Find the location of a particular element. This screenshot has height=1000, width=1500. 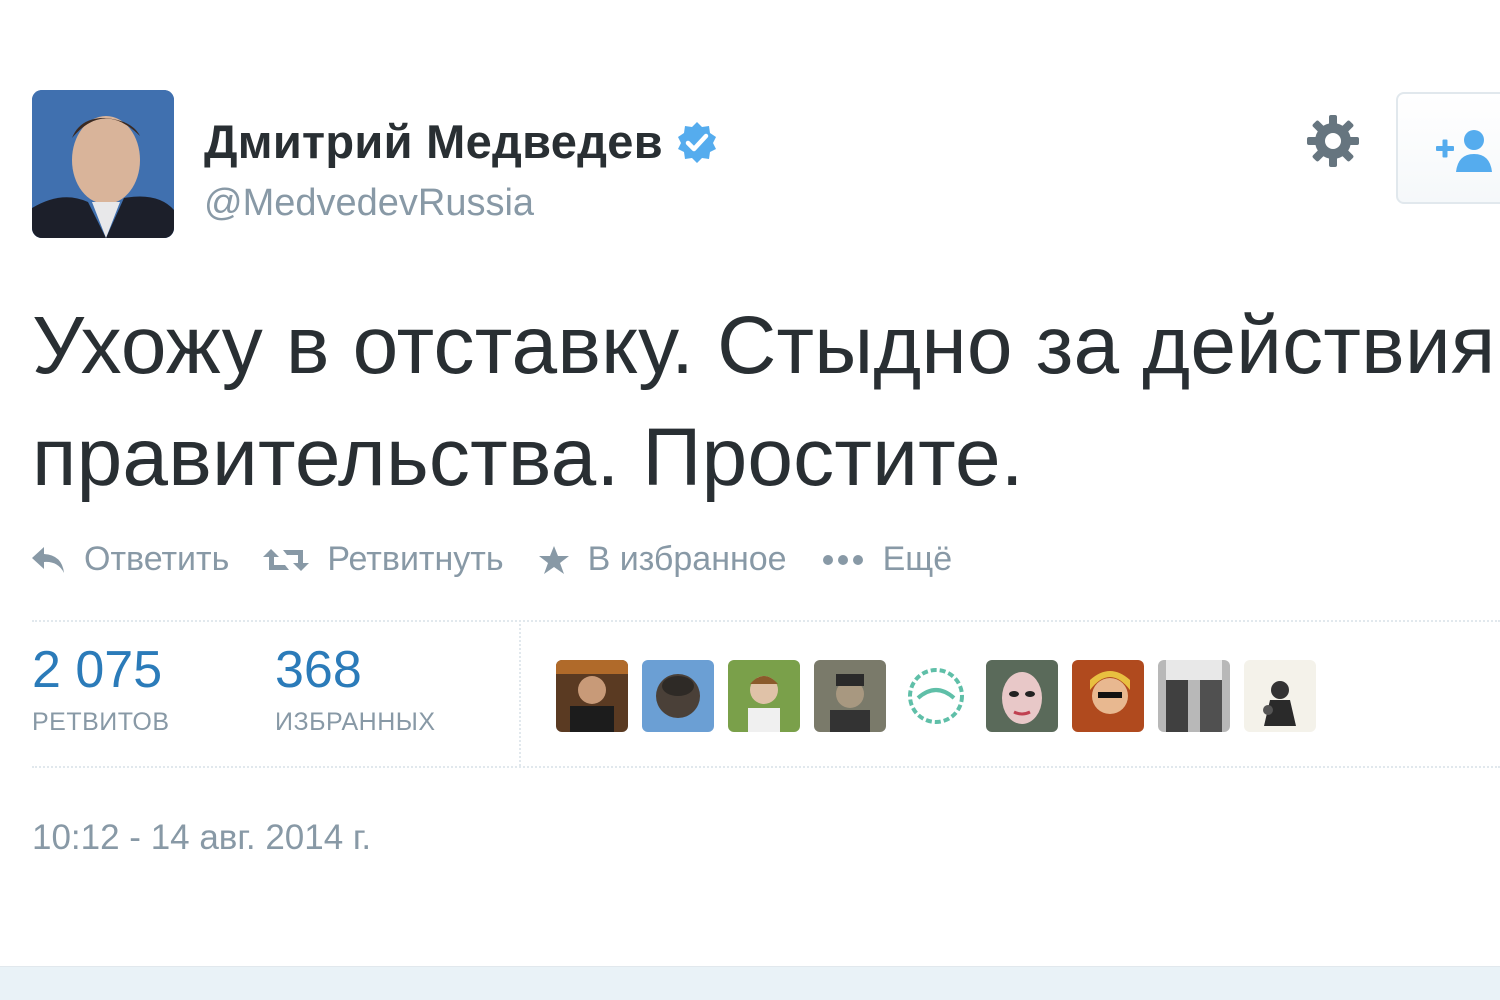

tweet-timestamp: 10:12 - 14 авг. 2014 г. is located at coordinates (201, 838).